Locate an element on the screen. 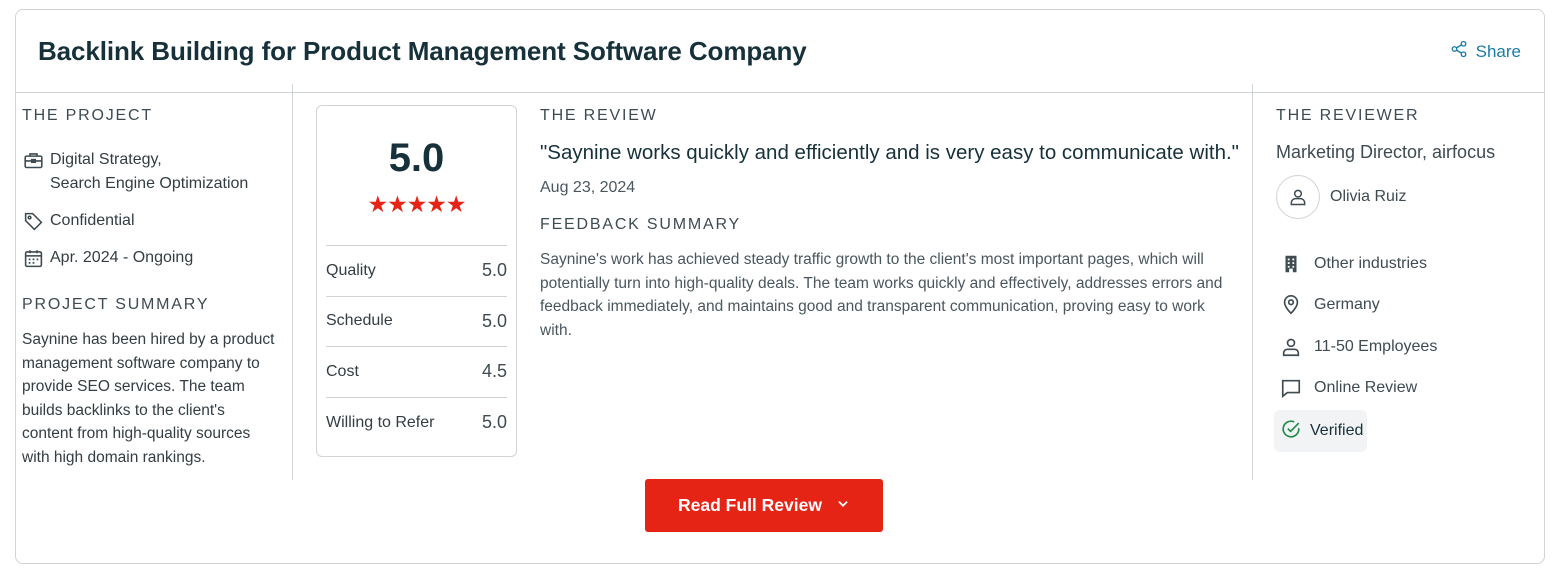  location-pin-icon is located at coordinates (1291, 305).